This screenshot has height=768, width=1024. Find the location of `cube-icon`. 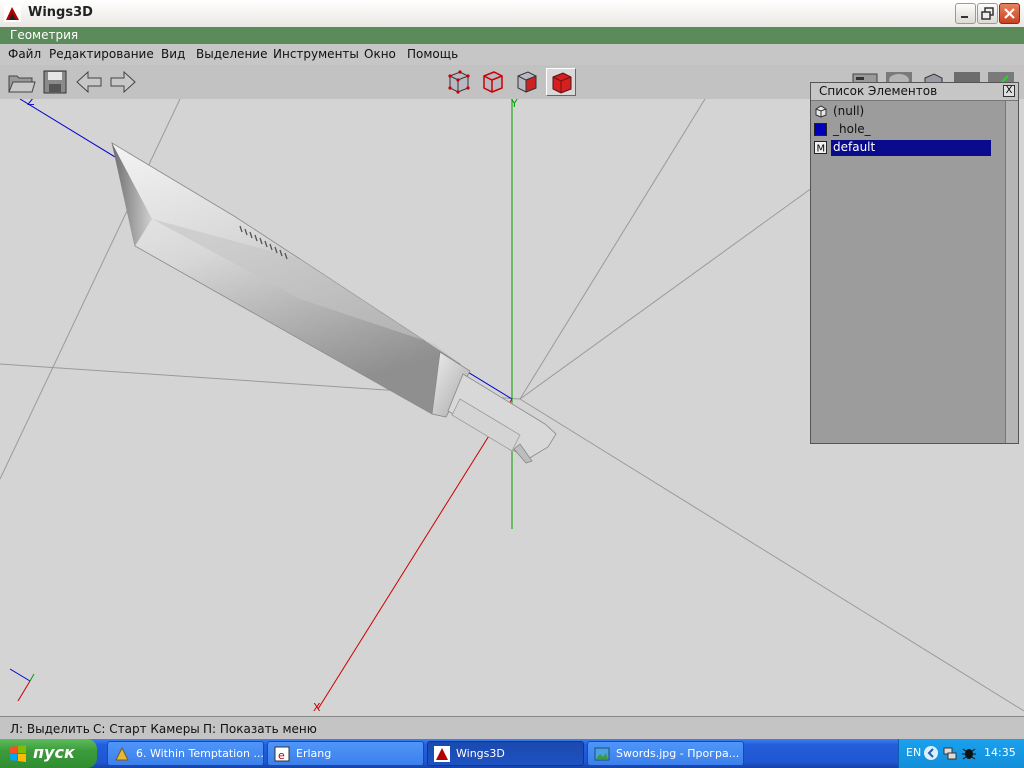

cube-icon is located at coordinates (821, 111).